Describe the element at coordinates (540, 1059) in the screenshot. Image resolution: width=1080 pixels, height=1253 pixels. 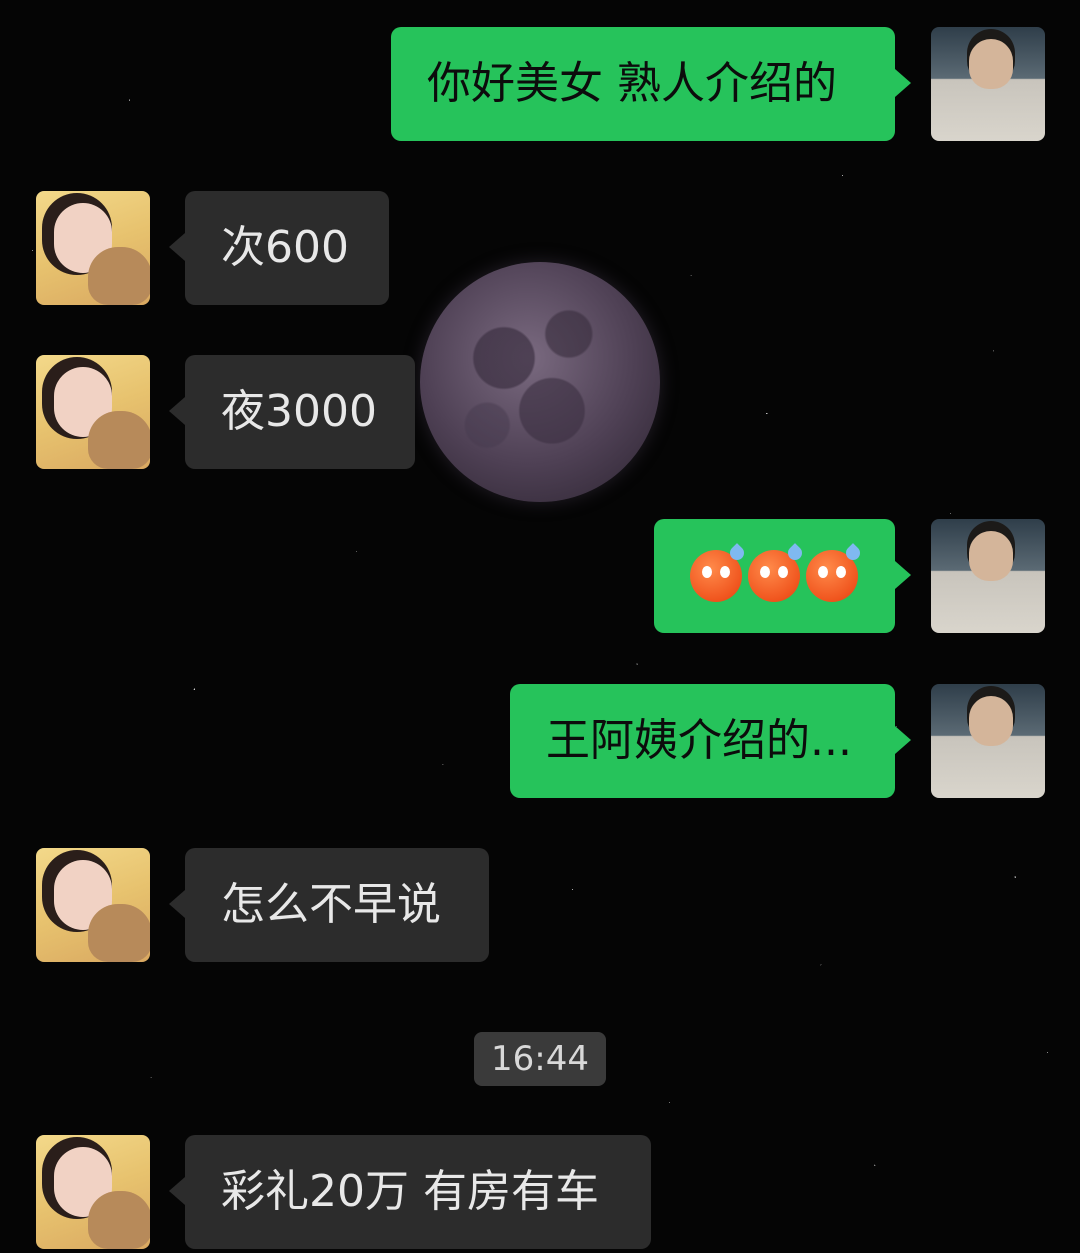
I see `message-timestamp: 16:44` at that location.